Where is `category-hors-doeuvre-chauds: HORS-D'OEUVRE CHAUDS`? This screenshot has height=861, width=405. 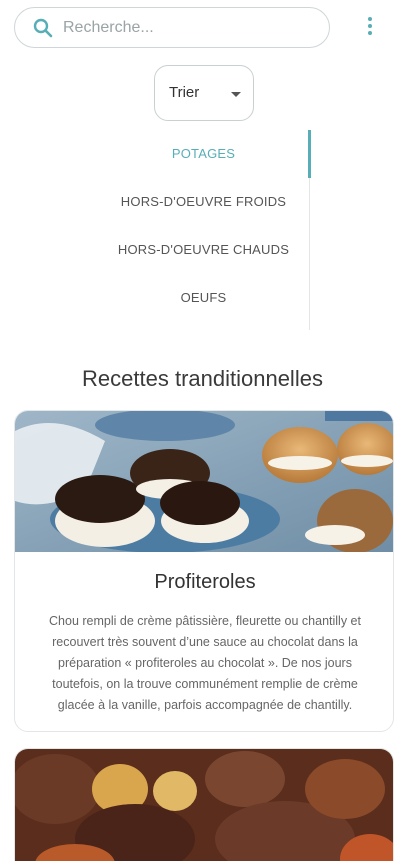 category-hors-doeuvre-chauds: HORS-D'OEUVRE CHAUDS is located at coordinates (203, 250).